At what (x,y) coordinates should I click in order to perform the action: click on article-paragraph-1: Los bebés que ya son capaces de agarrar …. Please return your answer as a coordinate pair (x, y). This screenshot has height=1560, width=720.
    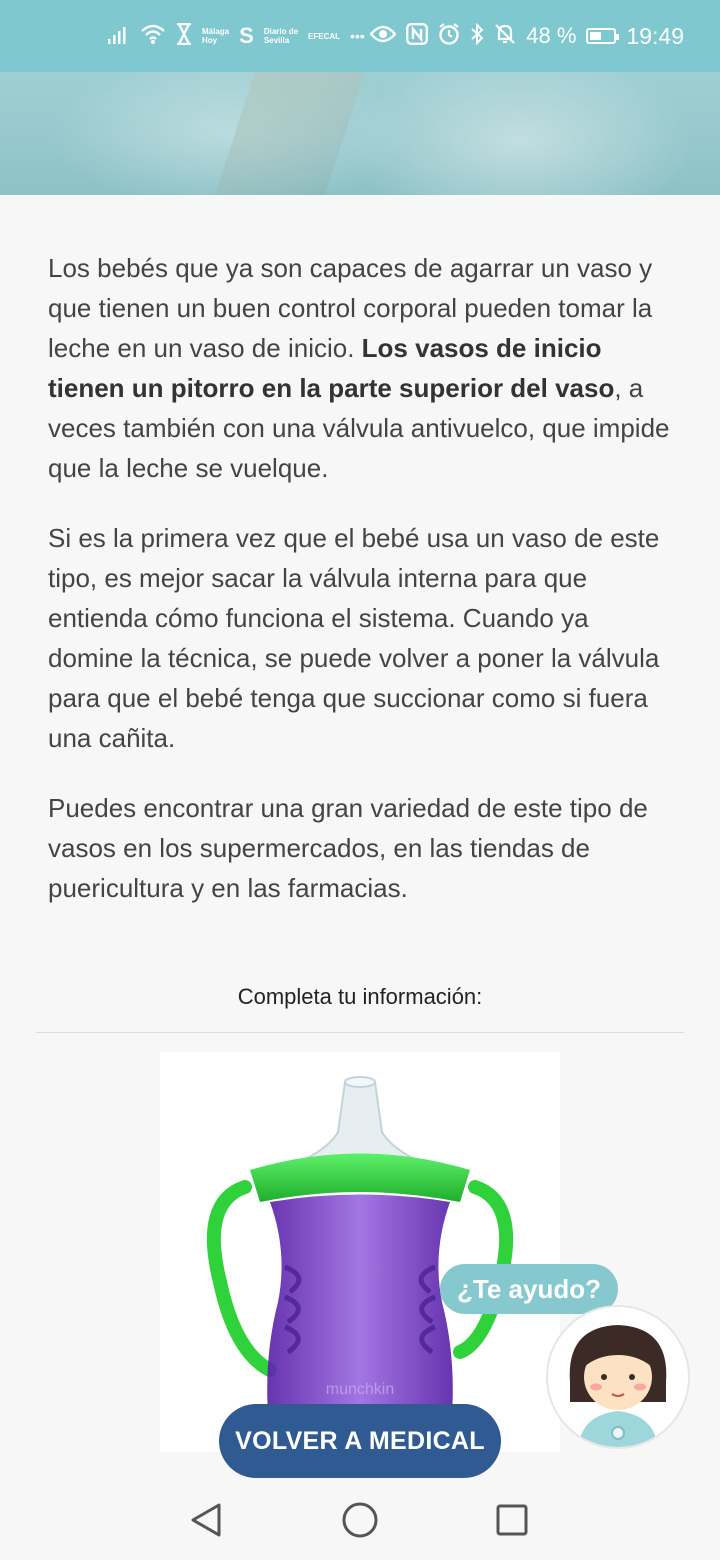
    Looking at the image, I should click on (363, 368).